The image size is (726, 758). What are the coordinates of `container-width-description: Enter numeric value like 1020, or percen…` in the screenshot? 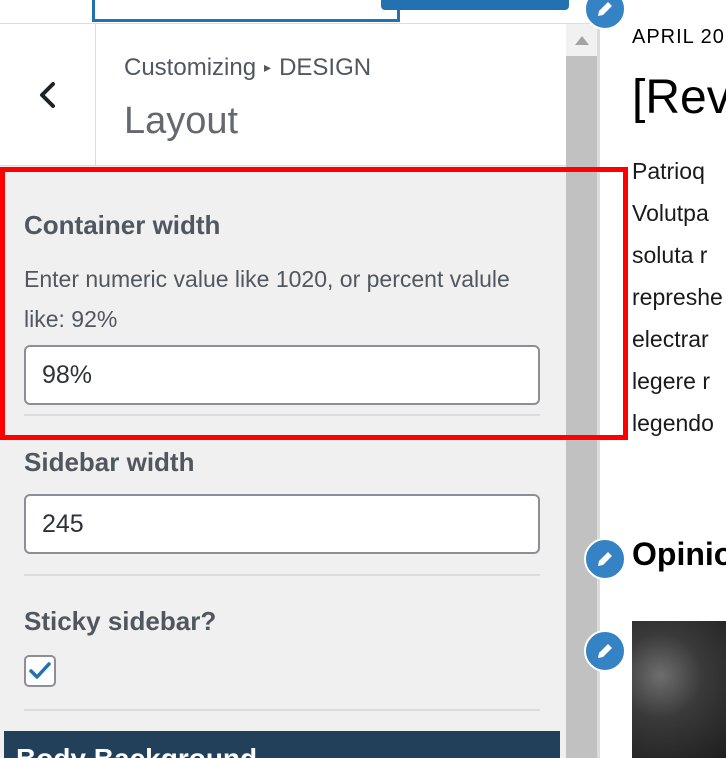 It's located at (267, 299).